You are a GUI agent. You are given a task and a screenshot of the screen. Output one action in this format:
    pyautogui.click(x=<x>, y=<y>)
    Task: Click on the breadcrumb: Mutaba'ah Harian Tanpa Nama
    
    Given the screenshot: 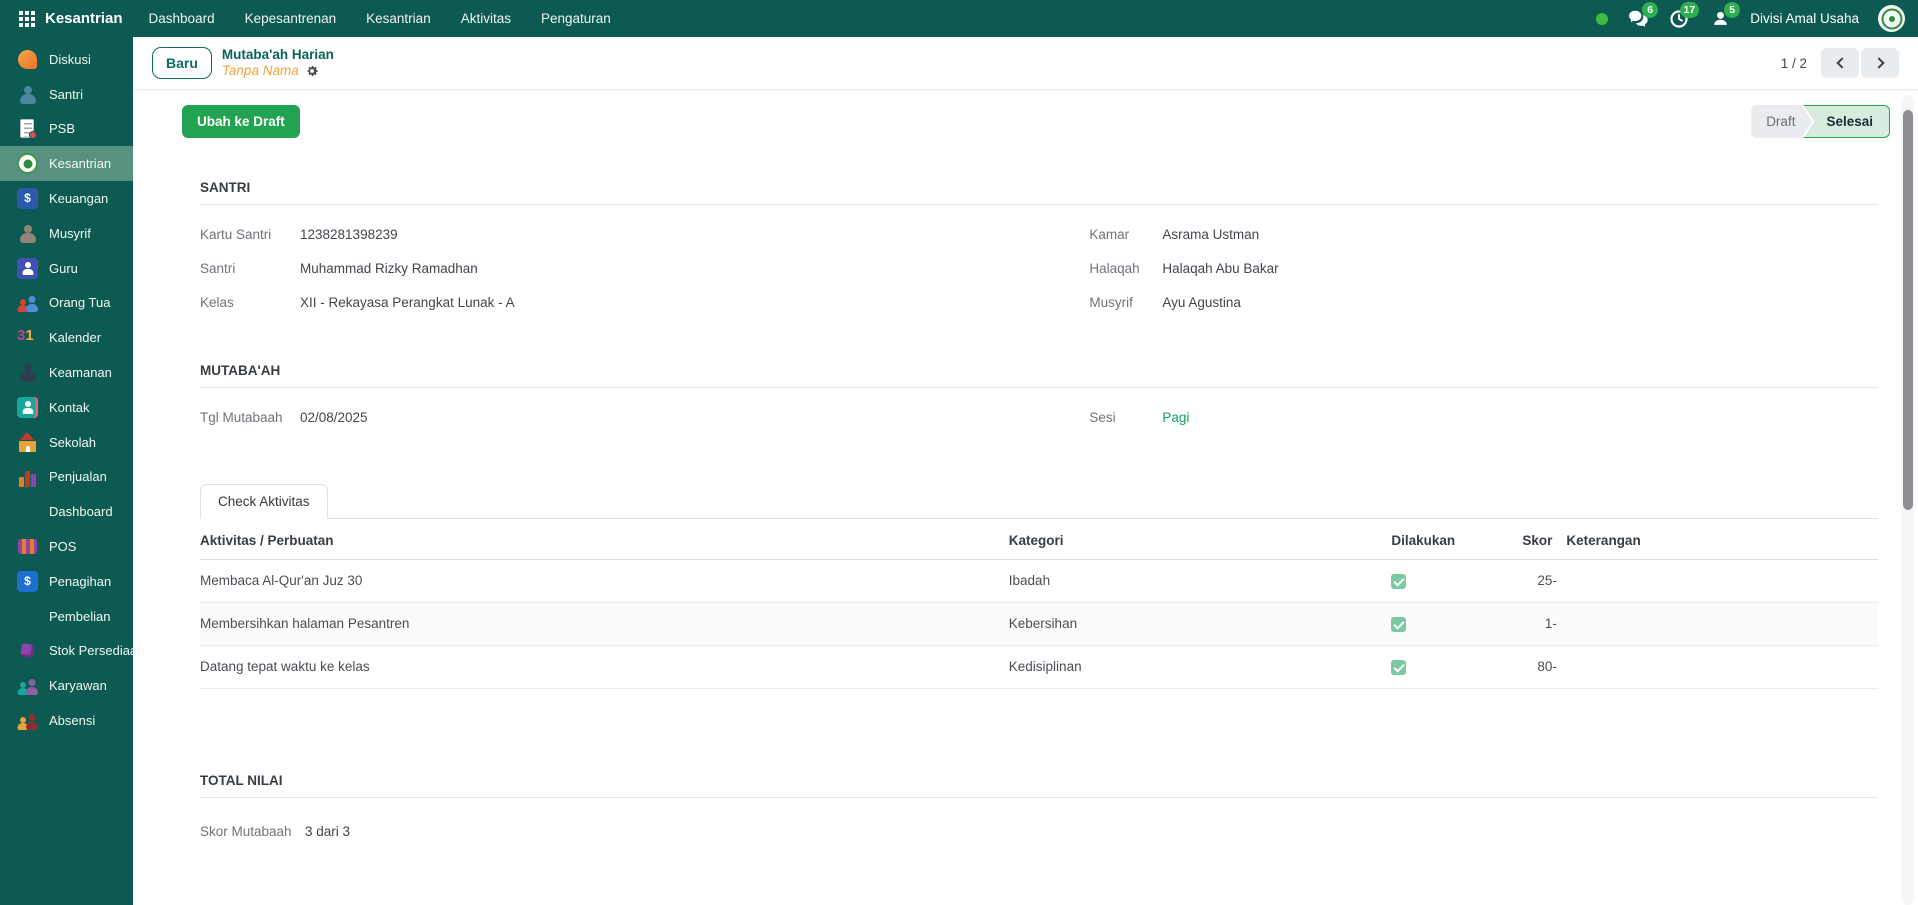 What is the action you would take?
    pyautogui.click(x=278, y=63)
    